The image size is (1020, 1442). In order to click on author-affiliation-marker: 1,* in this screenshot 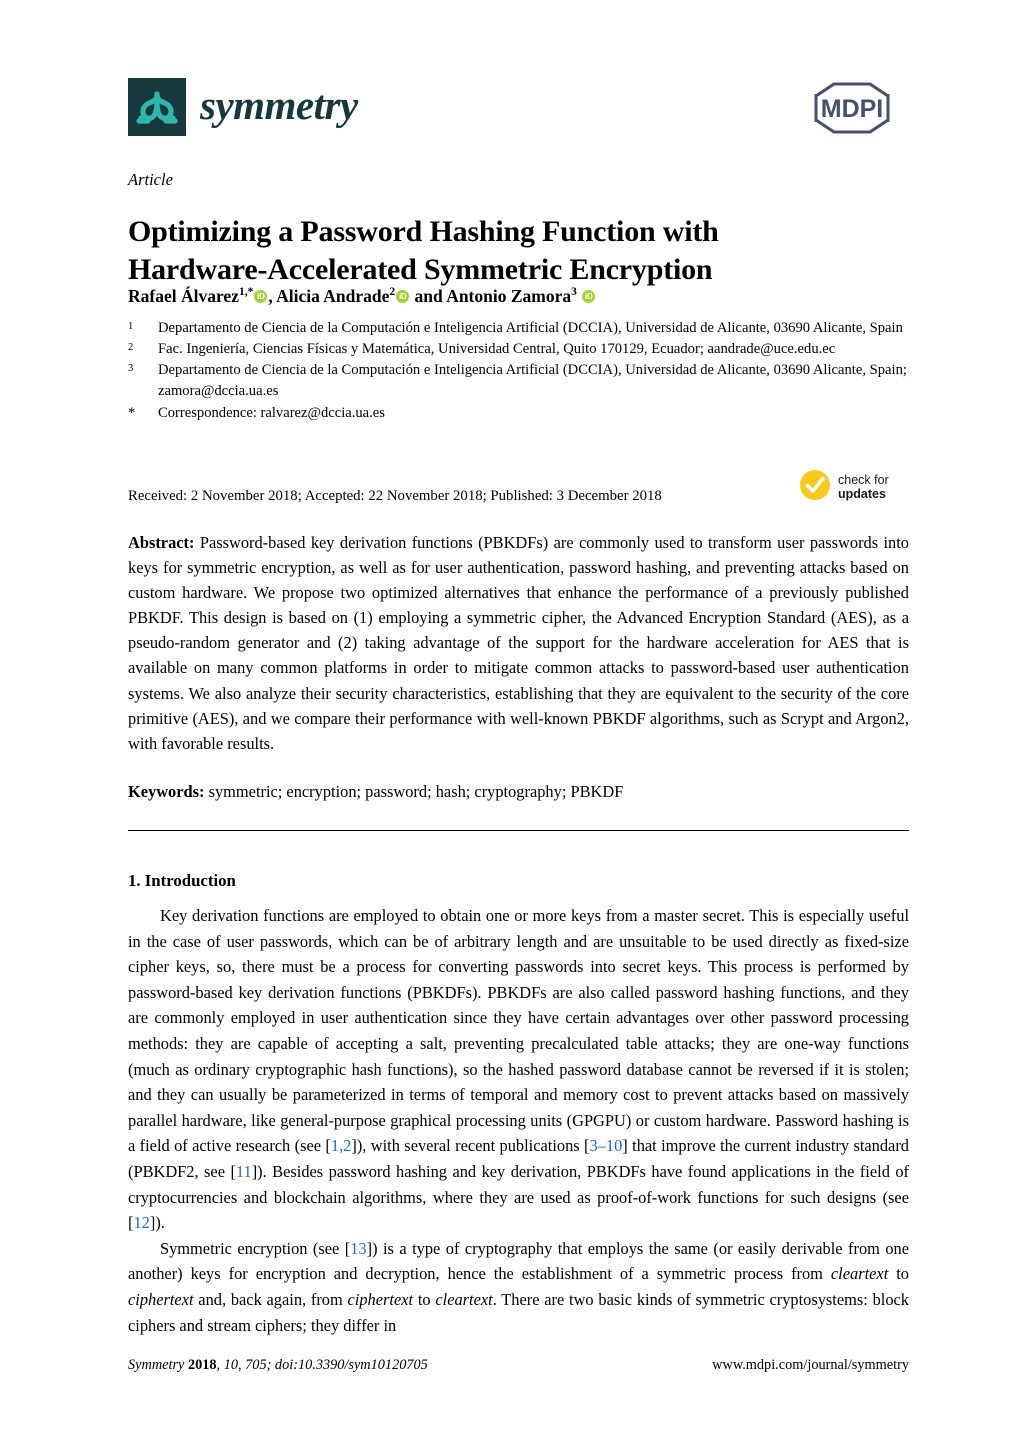, I will do `click(246, 292)`.